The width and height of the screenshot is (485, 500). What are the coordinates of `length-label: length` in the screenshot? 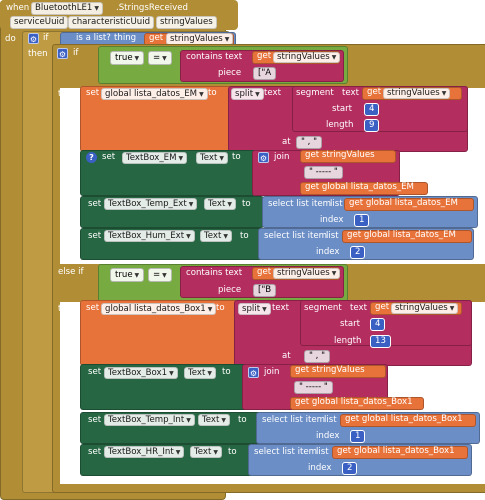 It's located at (340, 125).